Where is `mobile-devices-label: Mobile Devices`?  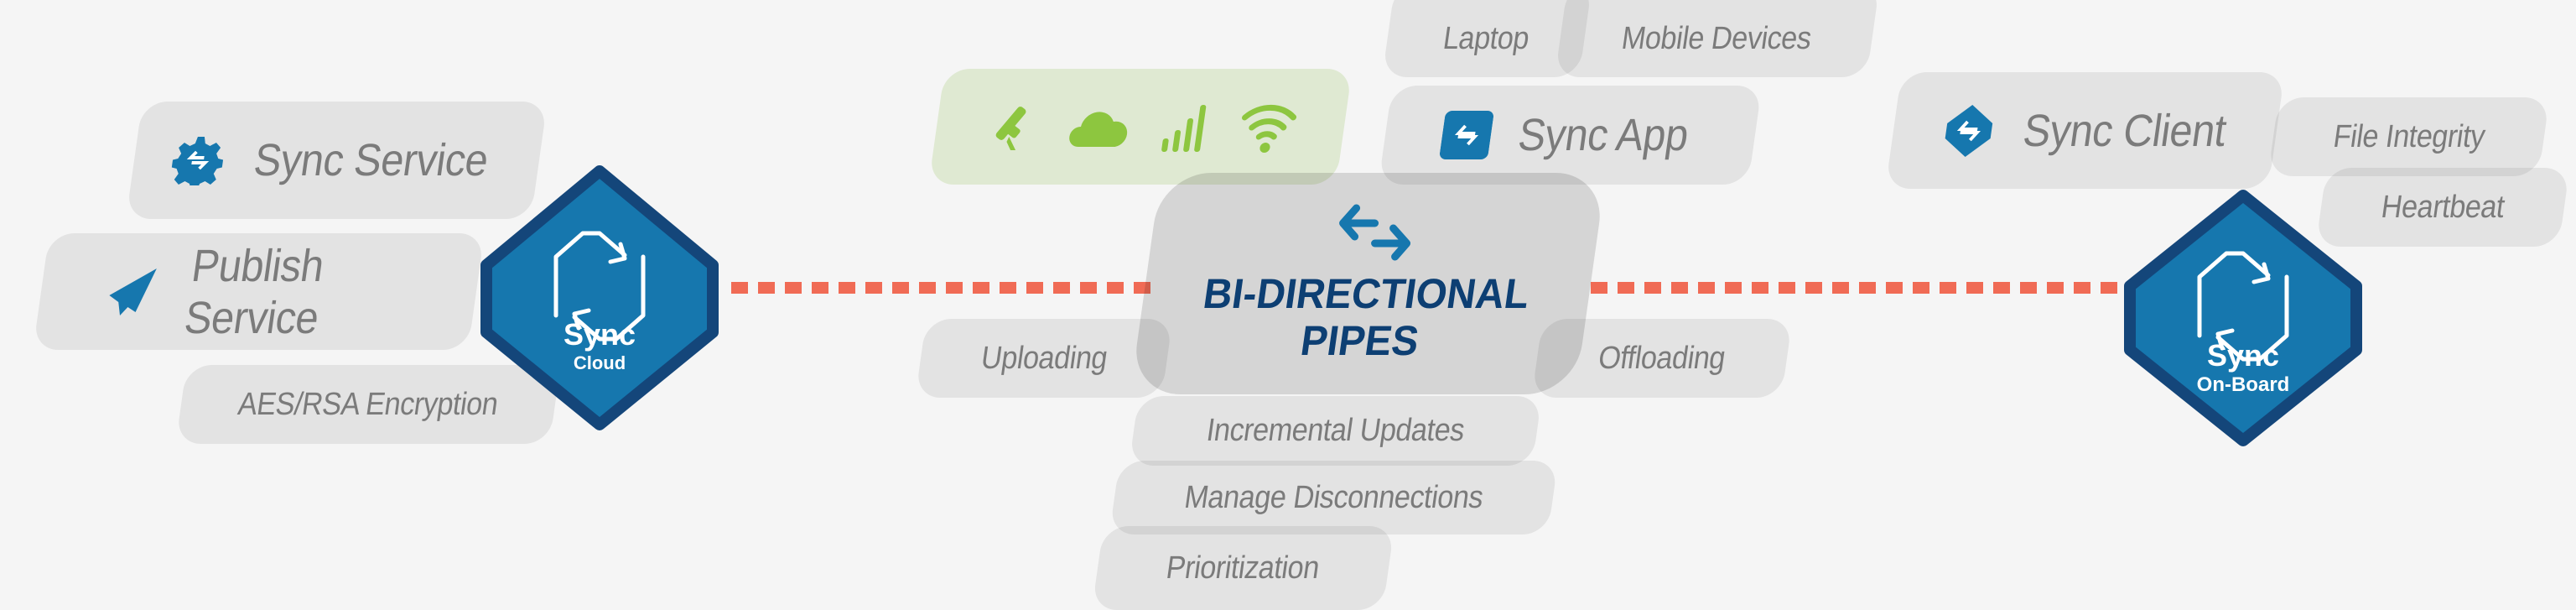
mobile-devices-label: Mobile Devices is located at coordinates (1716, 38).